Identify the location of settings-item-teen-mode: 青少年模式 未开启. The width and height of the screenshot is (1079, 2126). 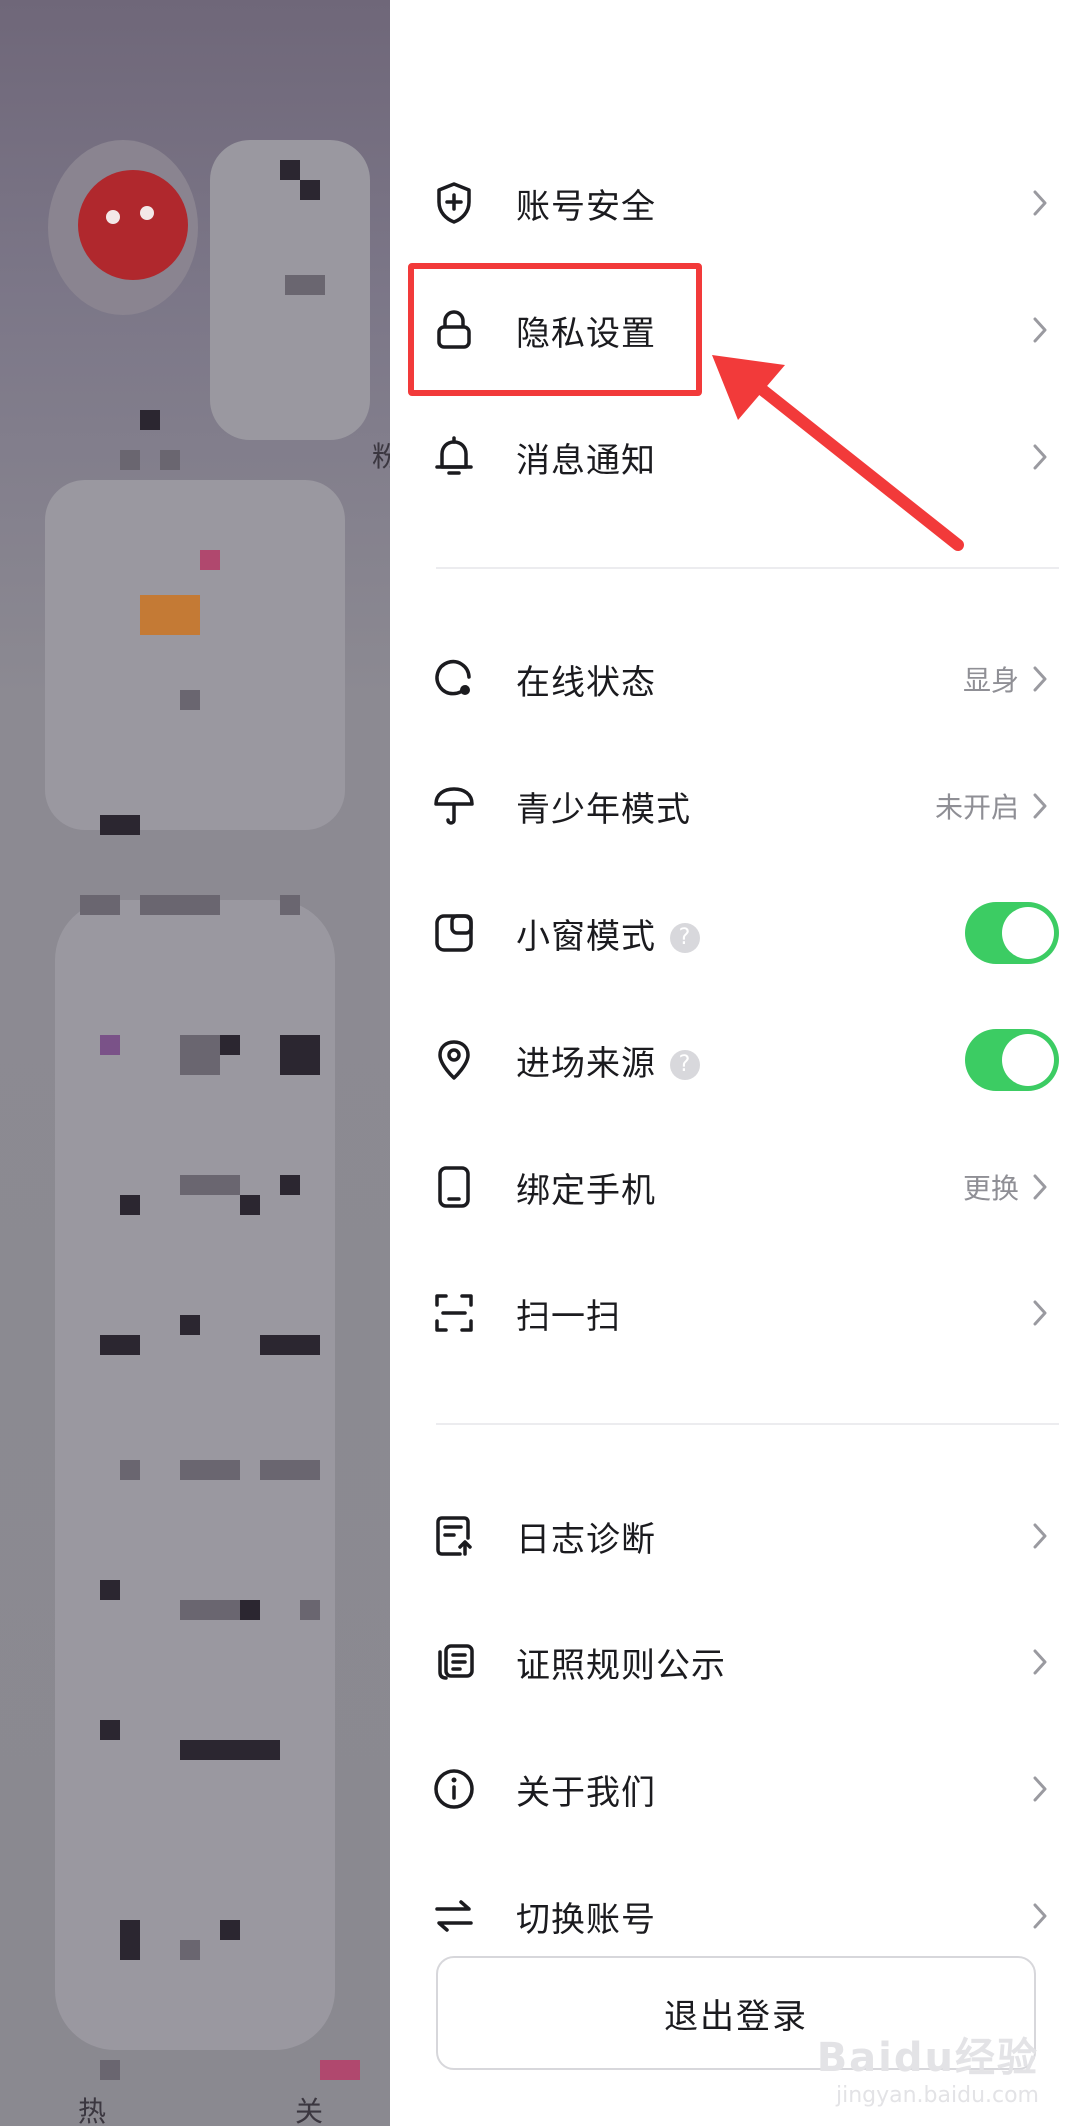
(734, 806).